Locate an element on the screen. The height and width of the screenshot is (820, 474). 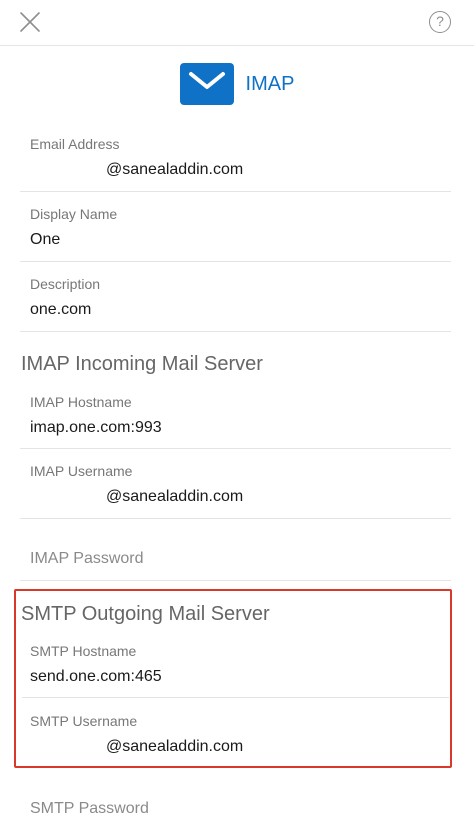
close-icon is located at coordinates (30, 22).